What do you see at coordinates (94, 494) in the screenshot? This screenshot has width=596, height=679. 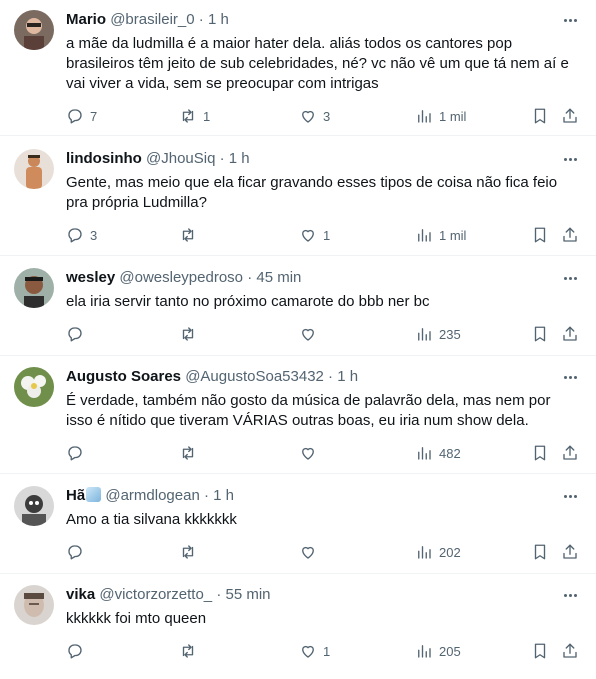 I see `ice-cube-emoji` at bounding box center [94, 494].